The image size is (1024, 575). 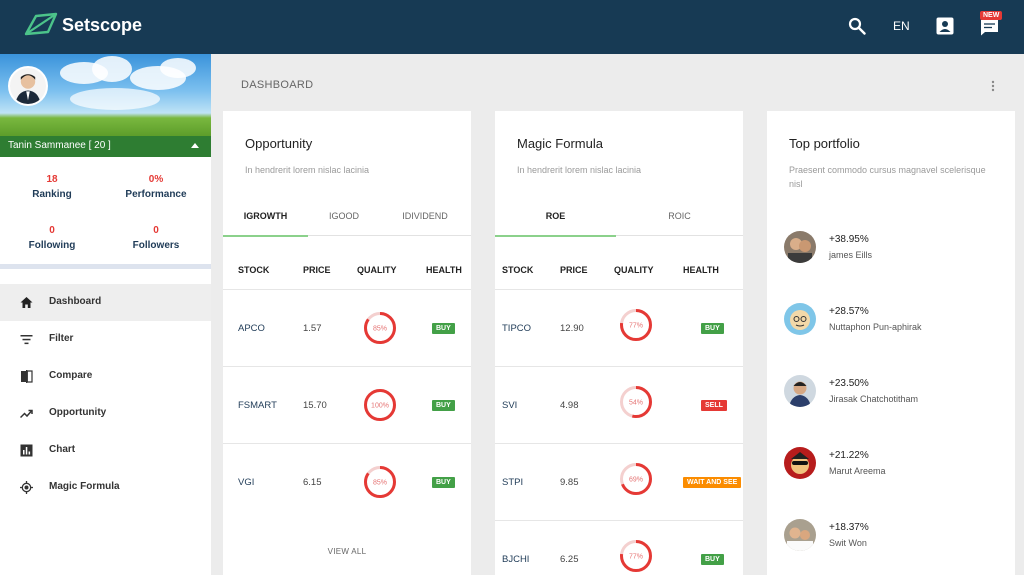 What do you see at coordinates (257, 405) in the screenshot?
I see `stock-symbol: FSMART` at bounding box center [257, 405].